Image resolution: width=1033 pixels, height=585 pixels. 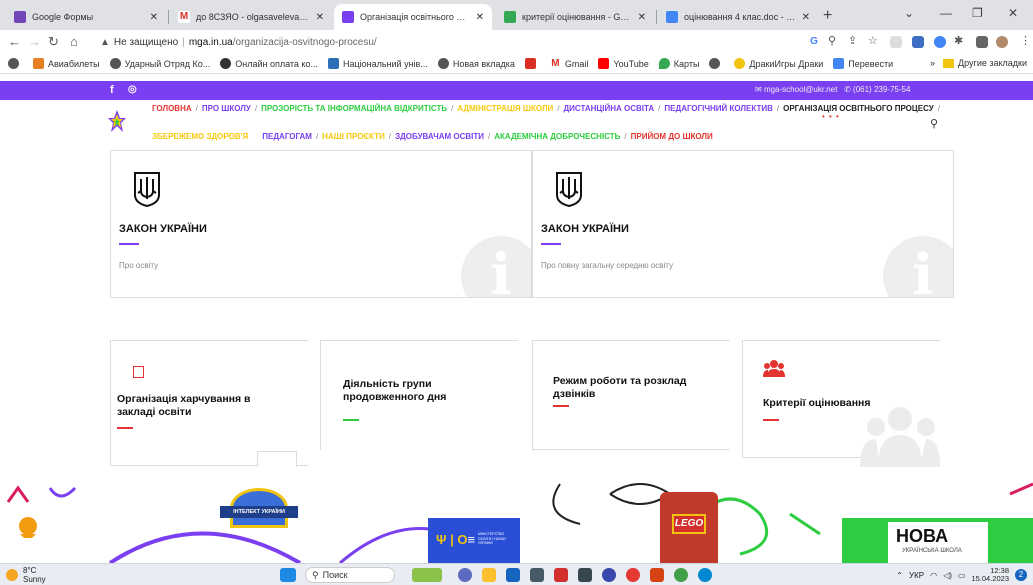 What do you see at coordinates (990, 575) in the screenshot?
I see `clock: 12:38 15.04.2023` at bounding box center [990, 575].